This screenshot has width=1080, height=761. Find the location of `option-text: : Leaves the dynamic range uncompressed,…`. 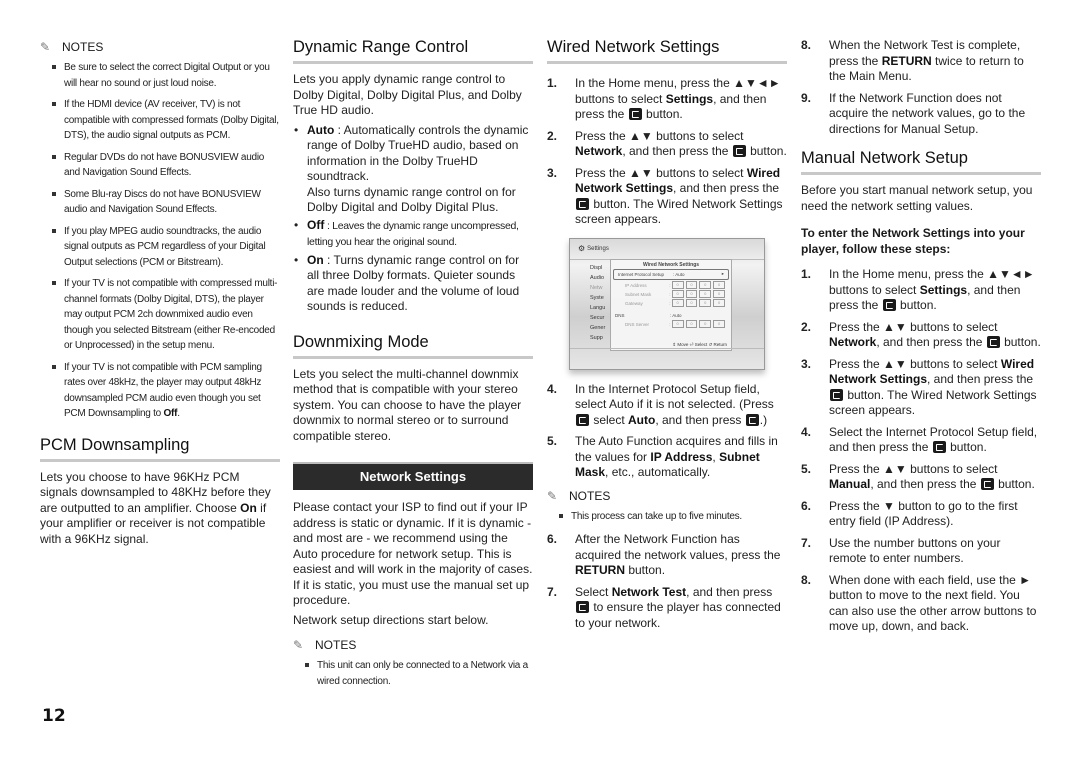

option-text: : Leaves the dynamic range uncompressed,… is located at coordinates (413, 234).